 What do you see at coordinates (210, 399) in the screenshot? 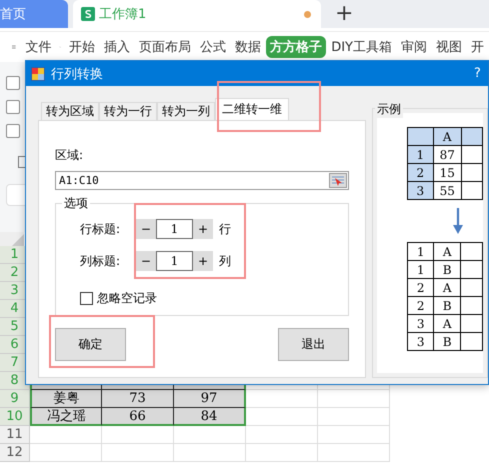
I see `table-cell: 97` at bounding box center [210, 399].